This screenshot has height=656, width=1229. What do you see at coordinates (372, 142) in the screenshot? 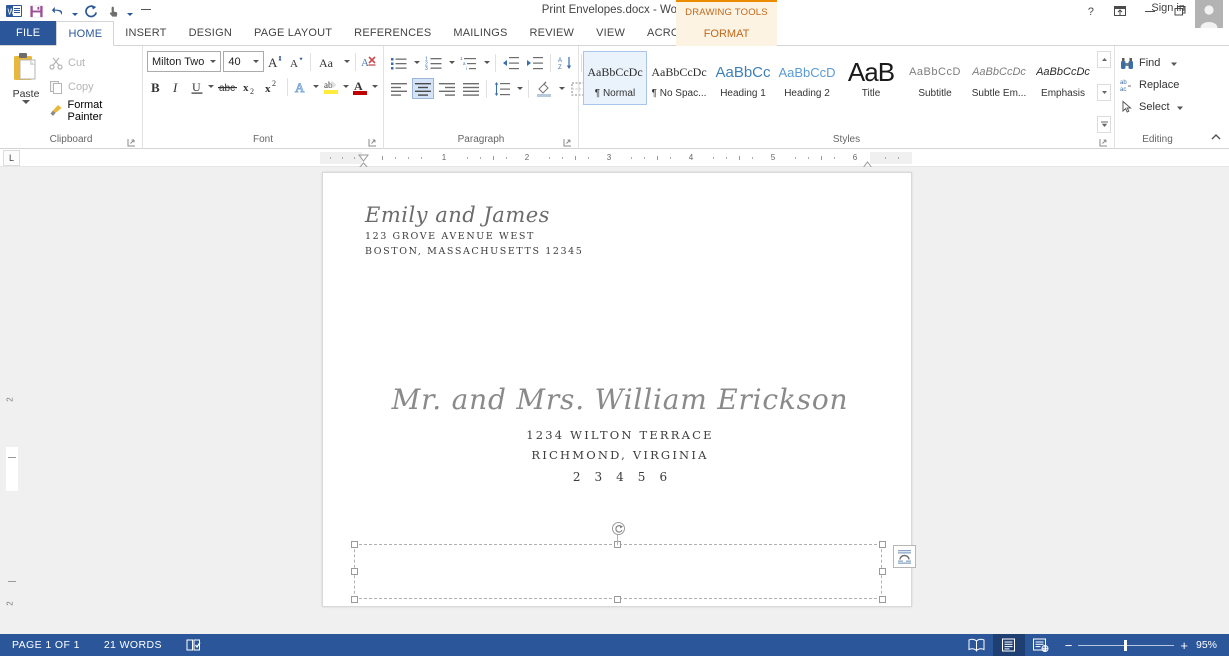
I see `font-dialog-launcher` at bounding box center [372, 142].